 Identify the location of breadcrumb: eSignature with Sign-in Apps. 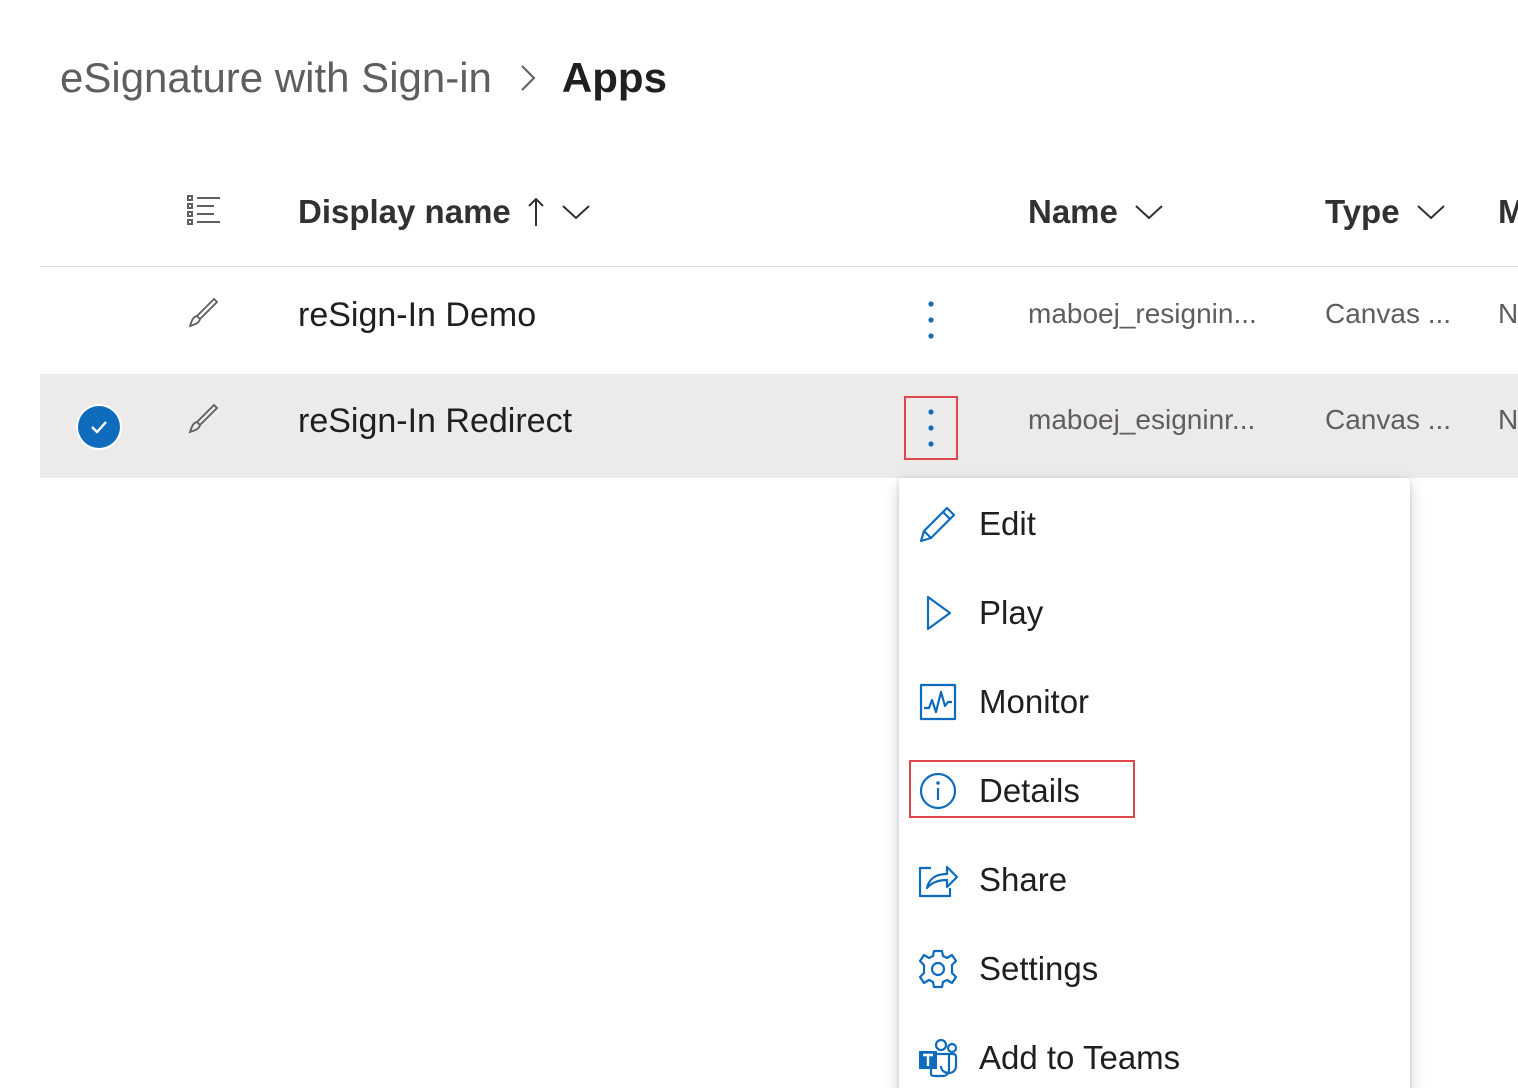
(363, 78).